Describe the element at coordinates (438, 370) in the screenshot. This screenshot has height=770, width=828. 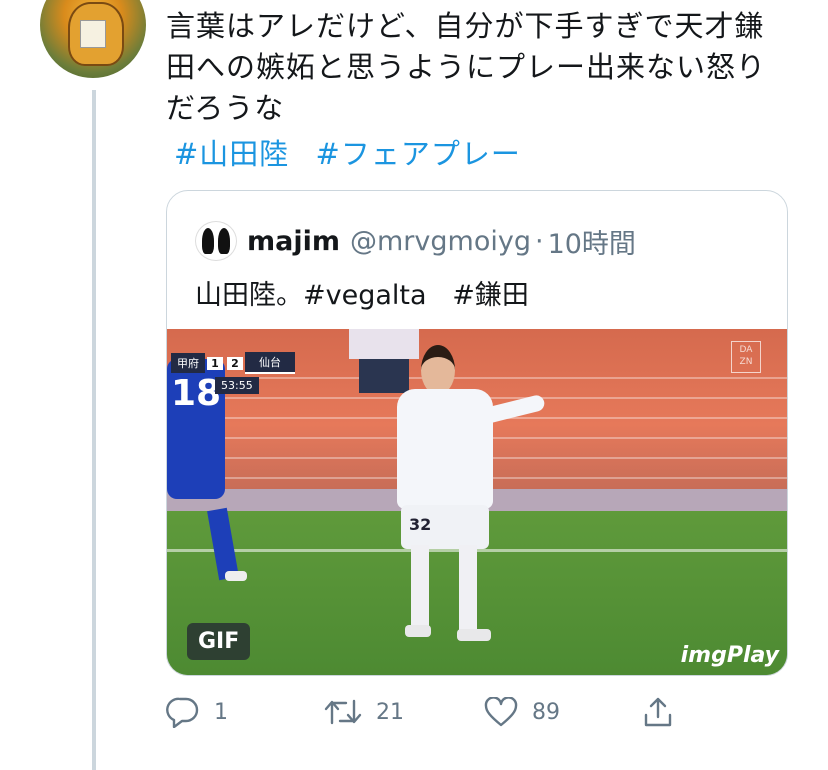
I see `white-player-head` at that location.